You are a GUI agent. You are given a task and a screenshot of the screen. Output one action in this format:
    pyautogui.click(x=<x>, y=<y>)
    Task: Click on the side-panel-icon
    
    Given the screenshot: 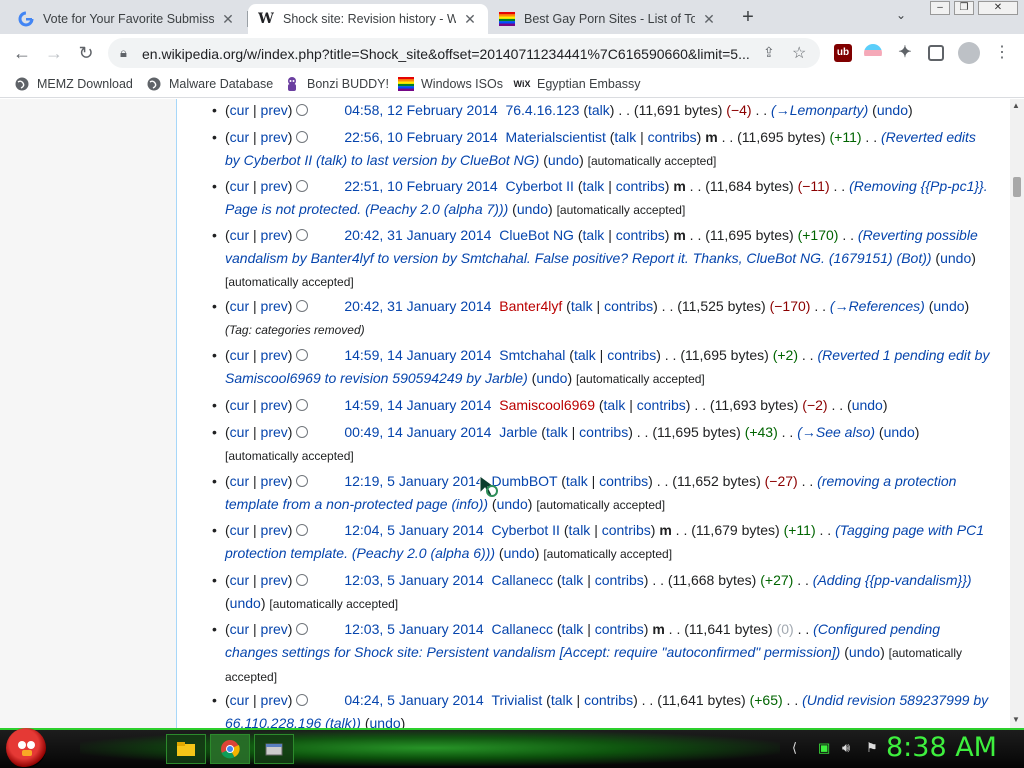 What is the action you would take?
    pyautogui.click(x=936, y=53)
    